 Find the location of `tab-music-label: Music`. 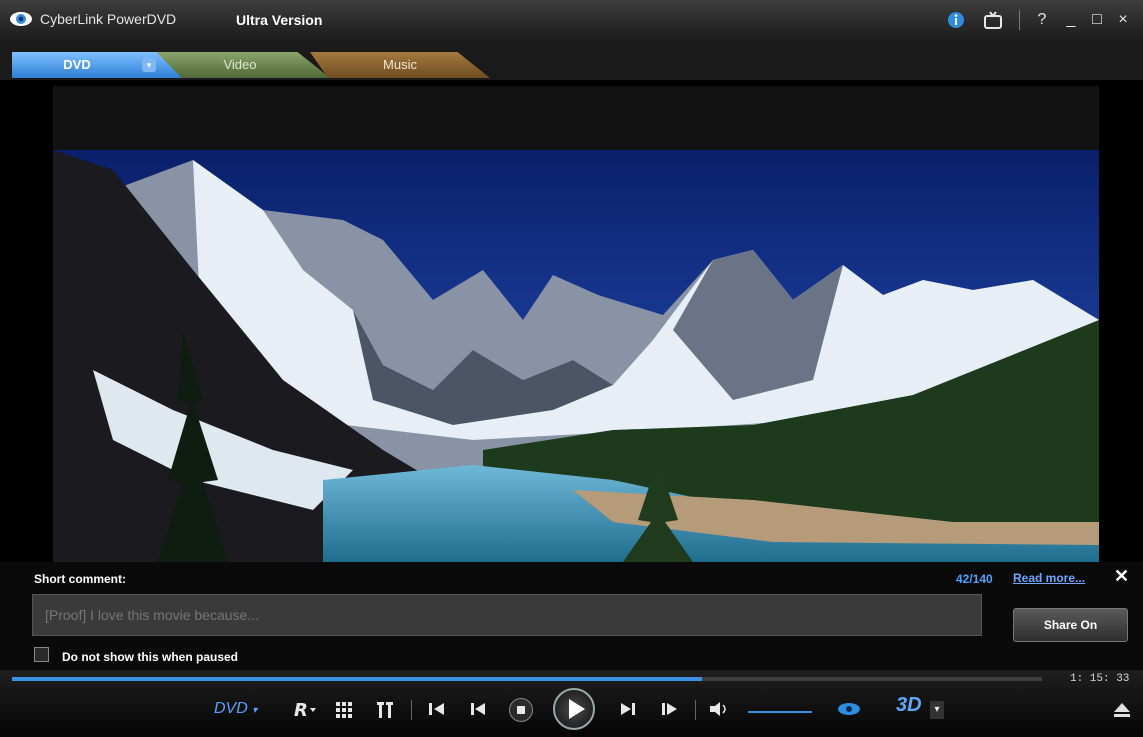

tab-music-label: Music is located at coordinates (400, 64).